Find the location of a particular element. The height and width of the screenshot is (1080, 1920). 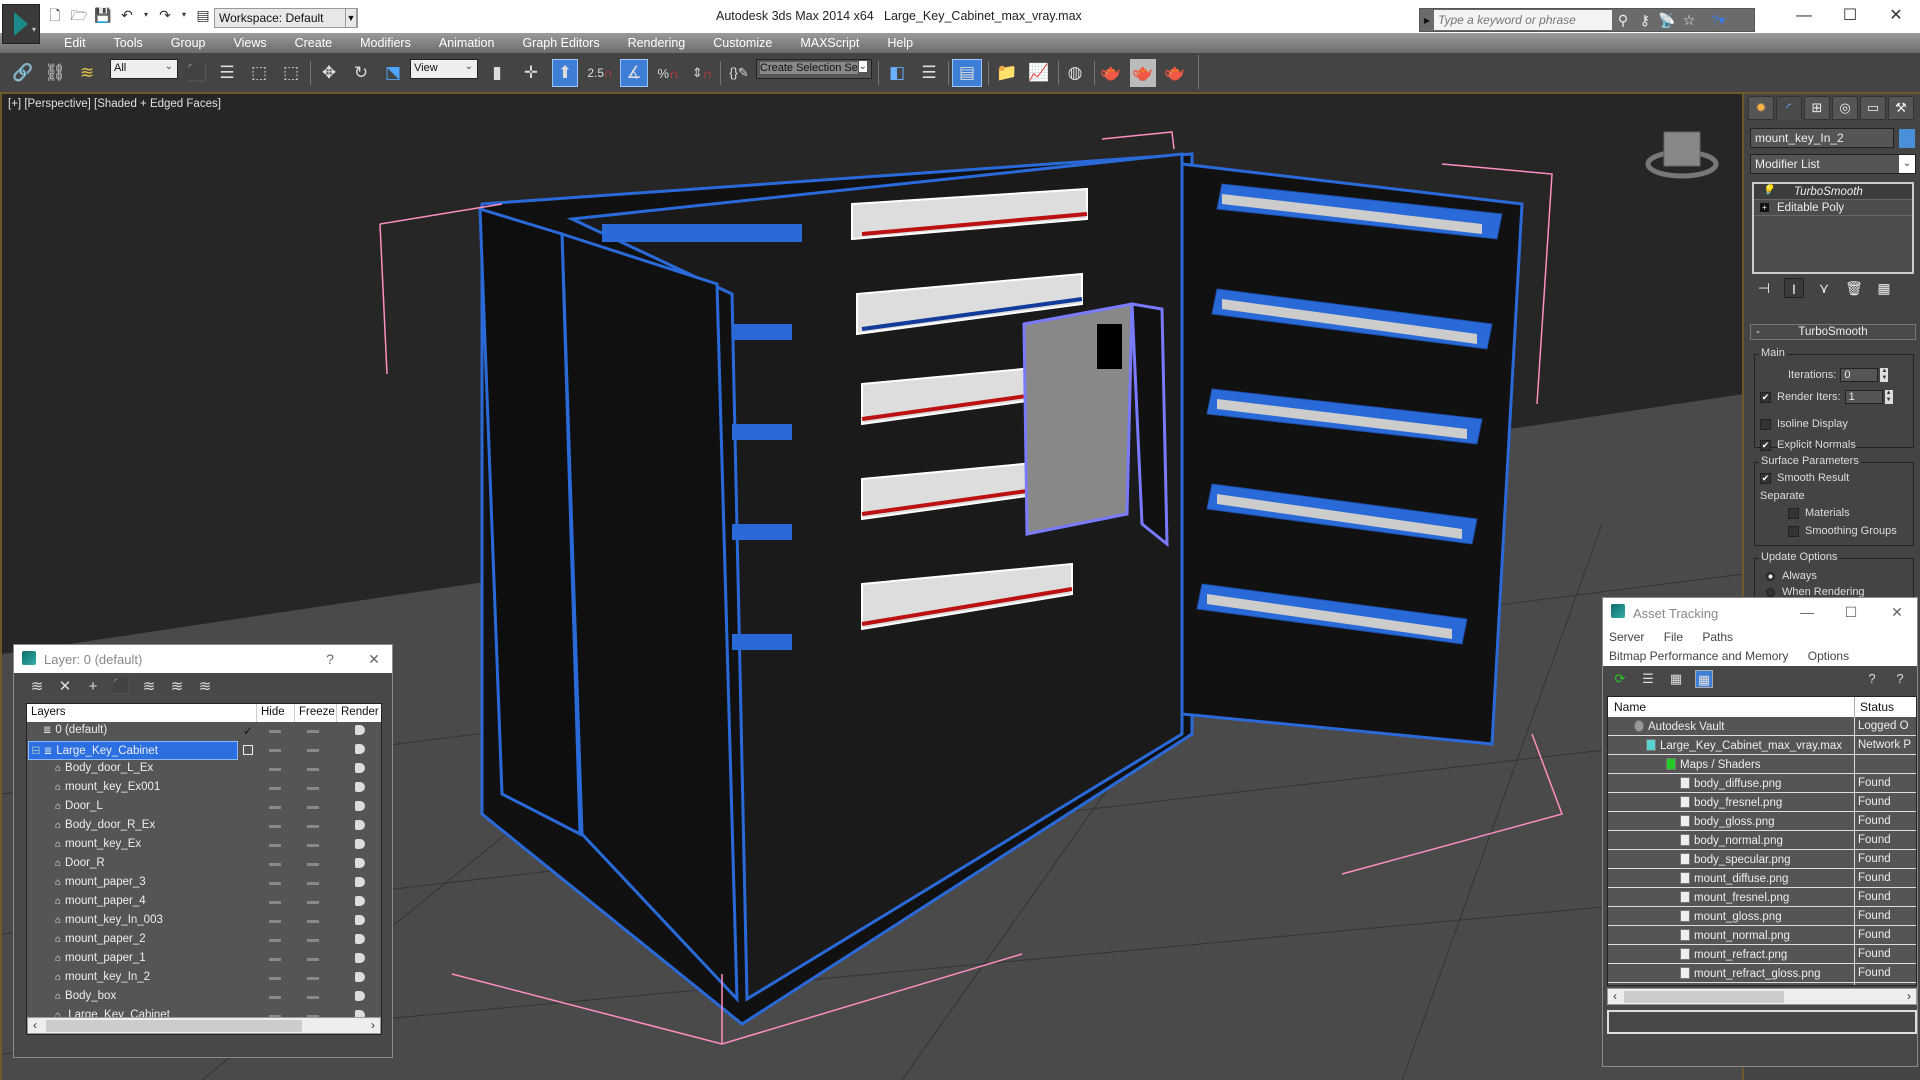

menu-create: Create is located at coordinates (314, 43).